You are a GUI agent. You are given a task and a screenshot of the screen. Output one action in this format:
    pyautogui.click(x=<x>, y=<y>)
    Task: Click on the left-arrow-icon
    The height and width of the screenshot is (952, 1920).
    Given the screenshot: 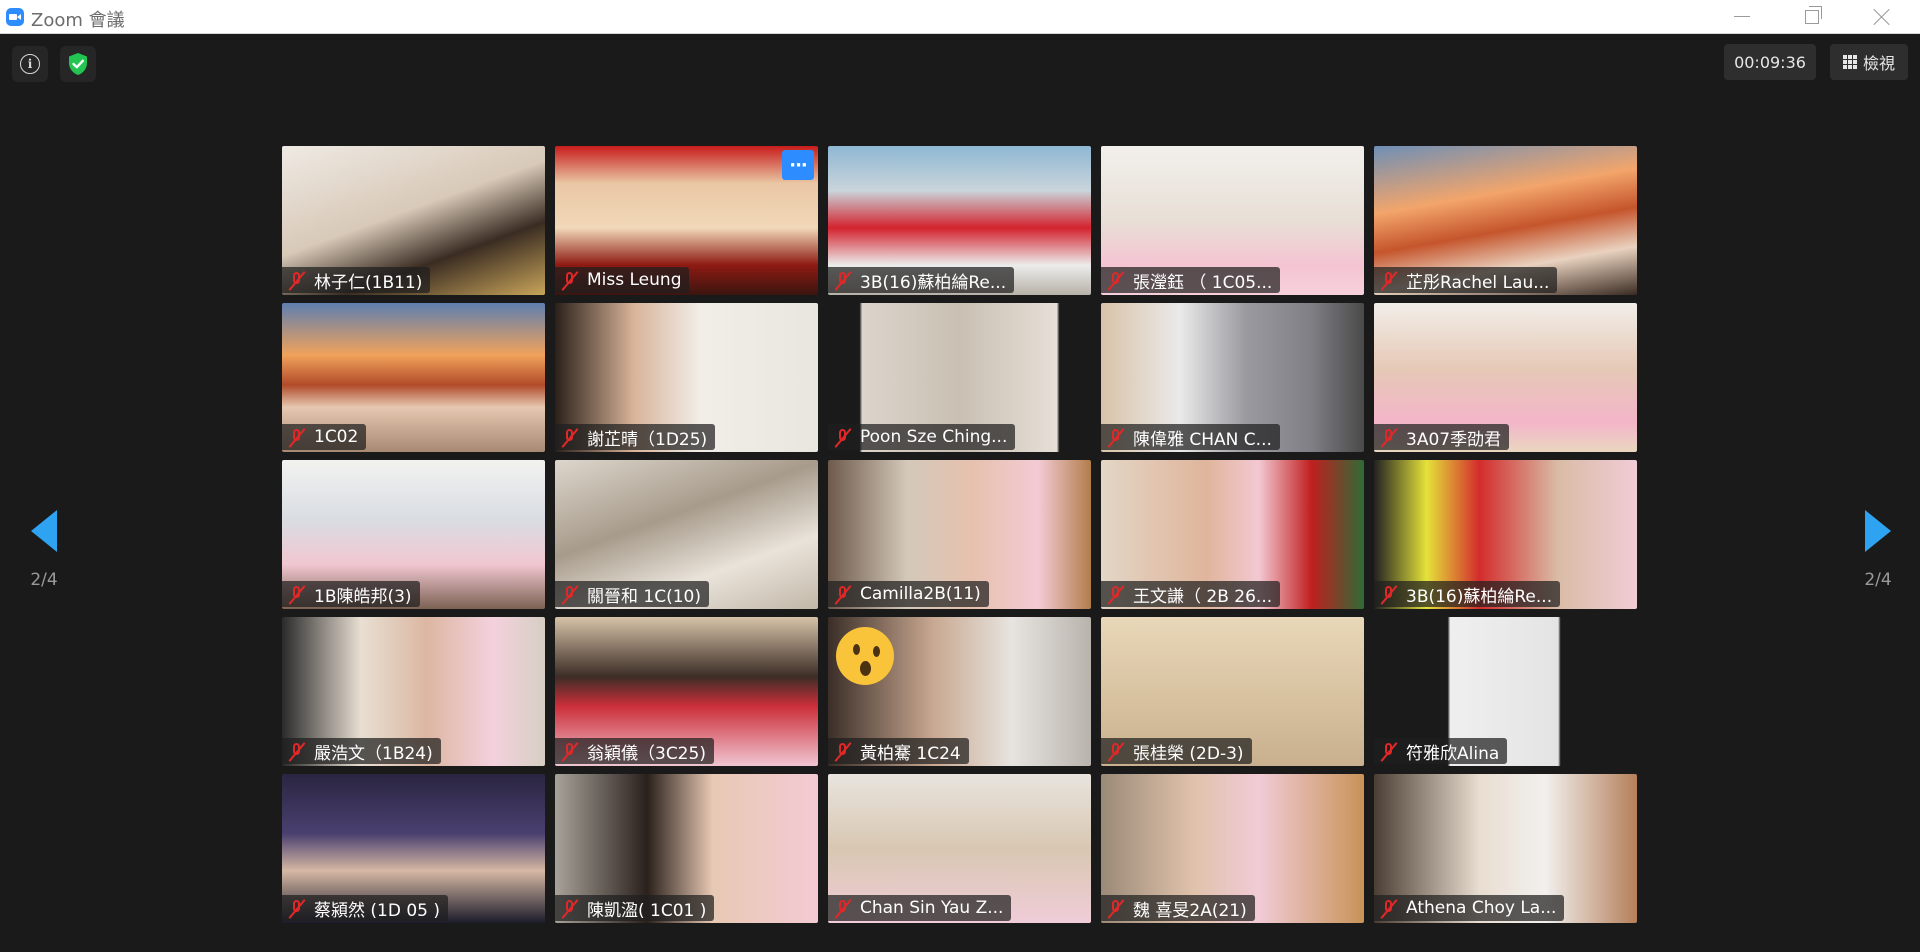 What is the action you would take?
    pyautogui.click(x=44, y=531)
    